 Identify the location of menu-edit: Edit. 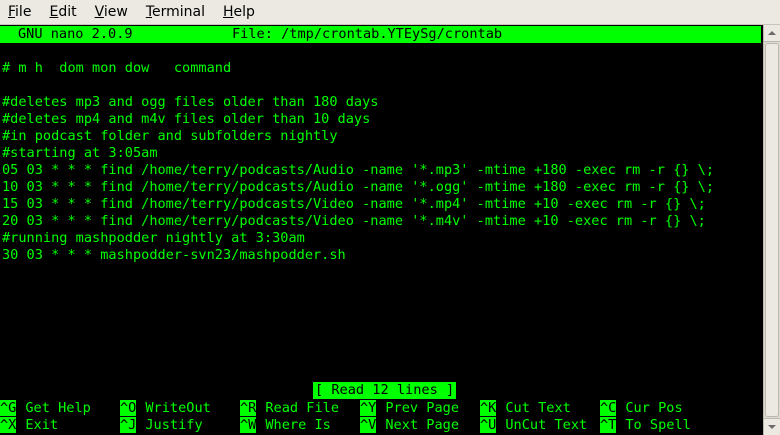
(62, 12).